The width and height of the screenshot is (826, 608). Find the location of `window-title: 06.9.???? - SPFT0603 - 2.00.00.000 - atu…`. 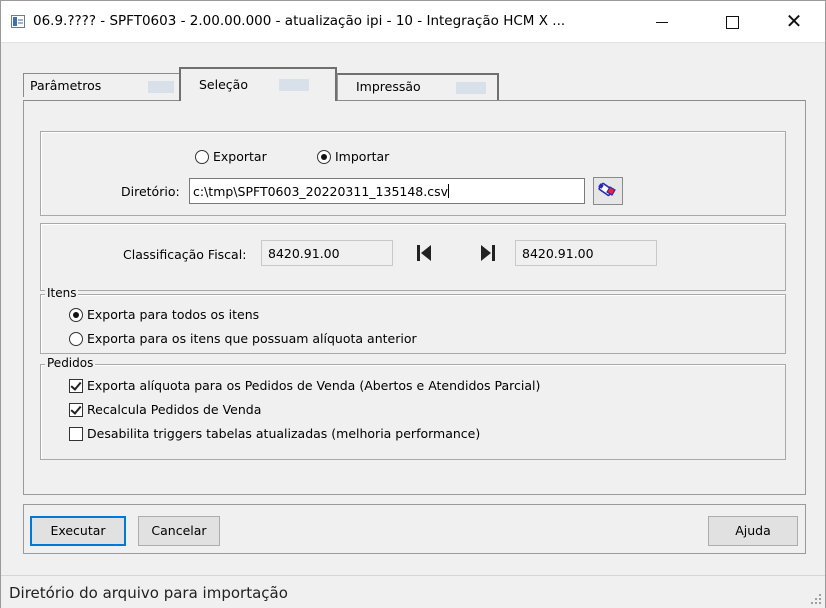

window-title: 06.9.???? - SPFT0603 - 2.00.00.000 - atu… is located at coordinates (299, 21).